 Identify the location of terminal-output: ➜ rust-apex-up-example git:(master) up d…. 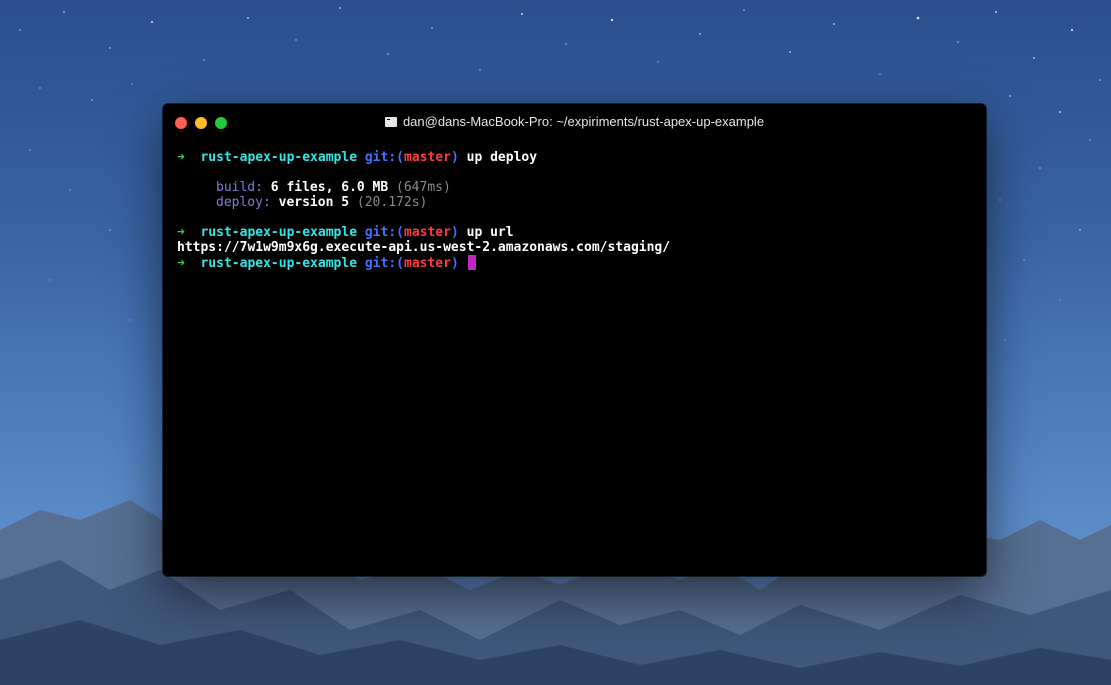
(576, 210).